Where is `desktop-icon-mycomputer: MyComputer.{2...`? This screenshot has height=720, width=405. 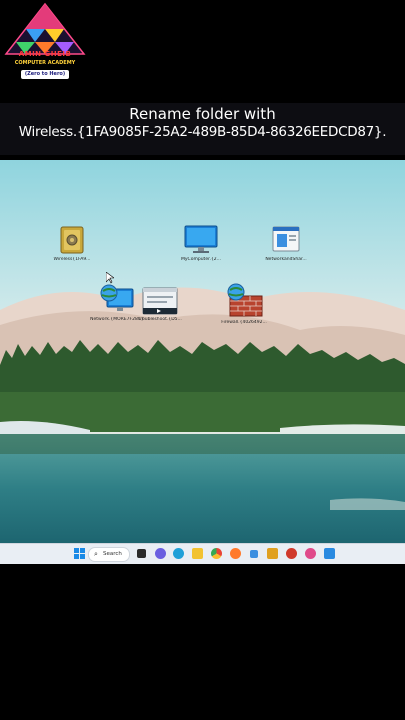 desktop-icon-mycomputer: MyComputer.{2... is located at coordinates (201, 243).